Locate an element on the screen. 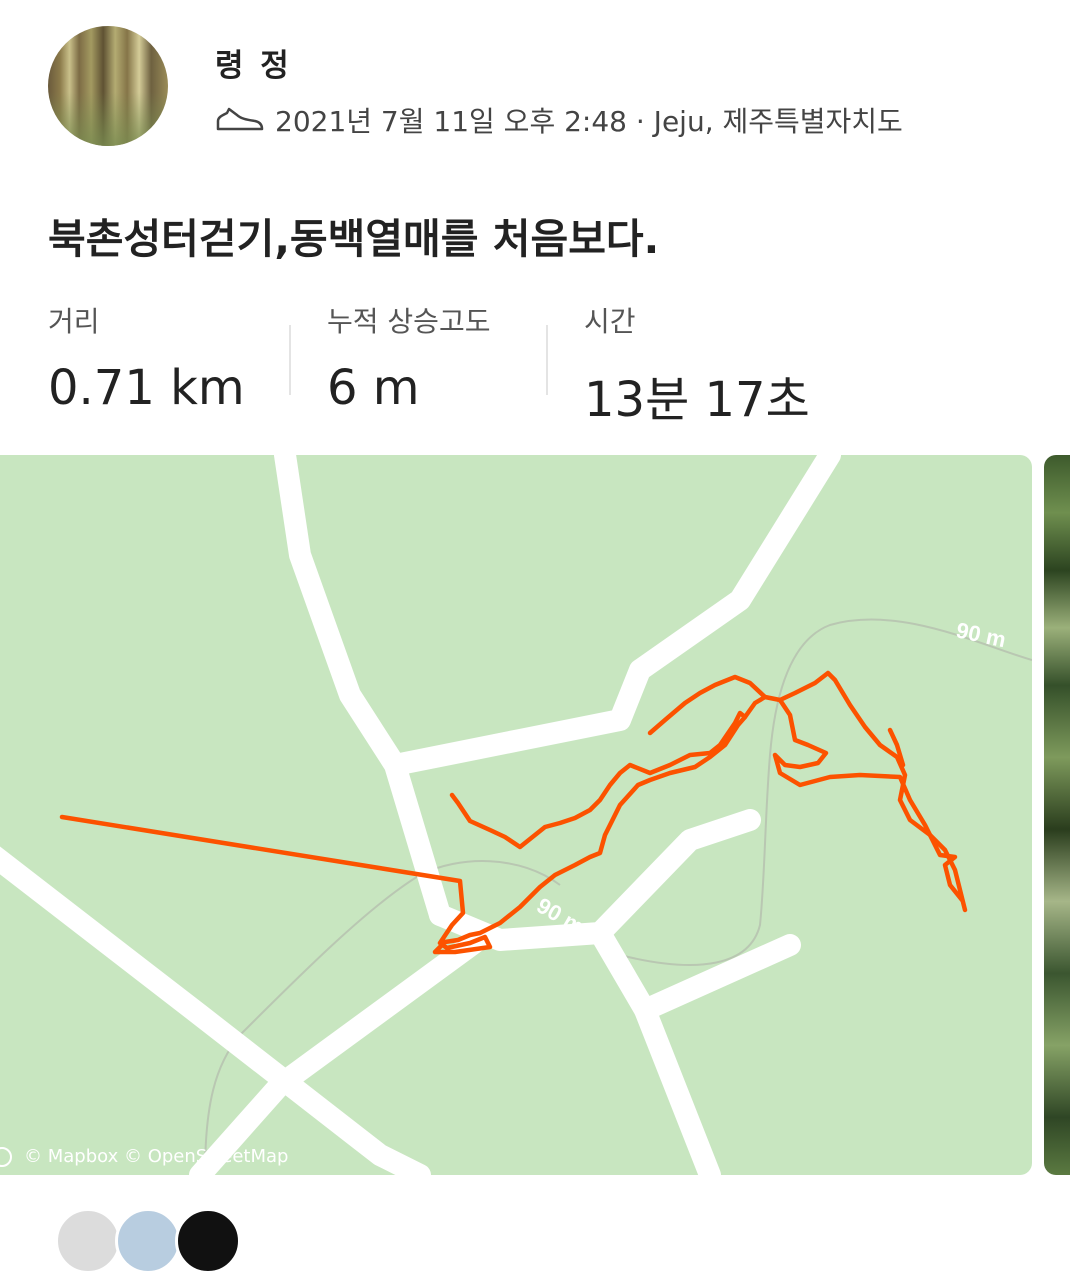 The height and width of the screenshot is (1274, 1070). stat-distance: 거리 0.71 km is located at coordinates (146, 358).